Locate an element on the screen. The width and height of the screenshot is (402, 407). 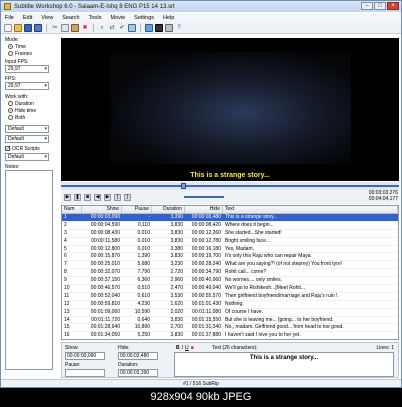
row-num: 9 is located at coordinates (65, 280).